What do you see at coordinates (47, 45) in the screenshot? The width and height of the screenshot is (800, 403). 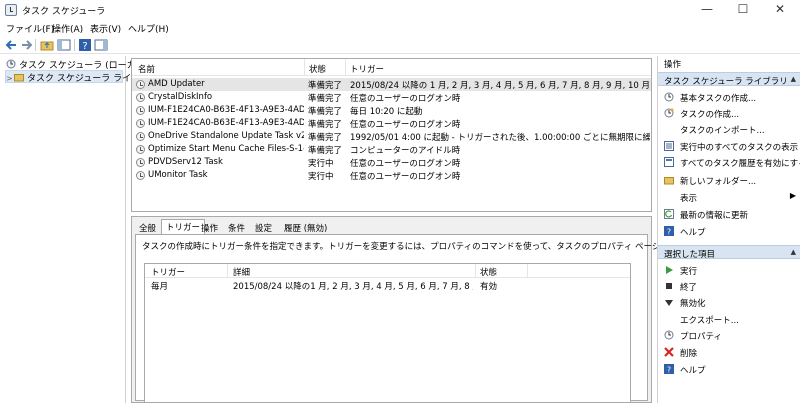 I see `up-folder-icon` at bounding box center [47, 45].